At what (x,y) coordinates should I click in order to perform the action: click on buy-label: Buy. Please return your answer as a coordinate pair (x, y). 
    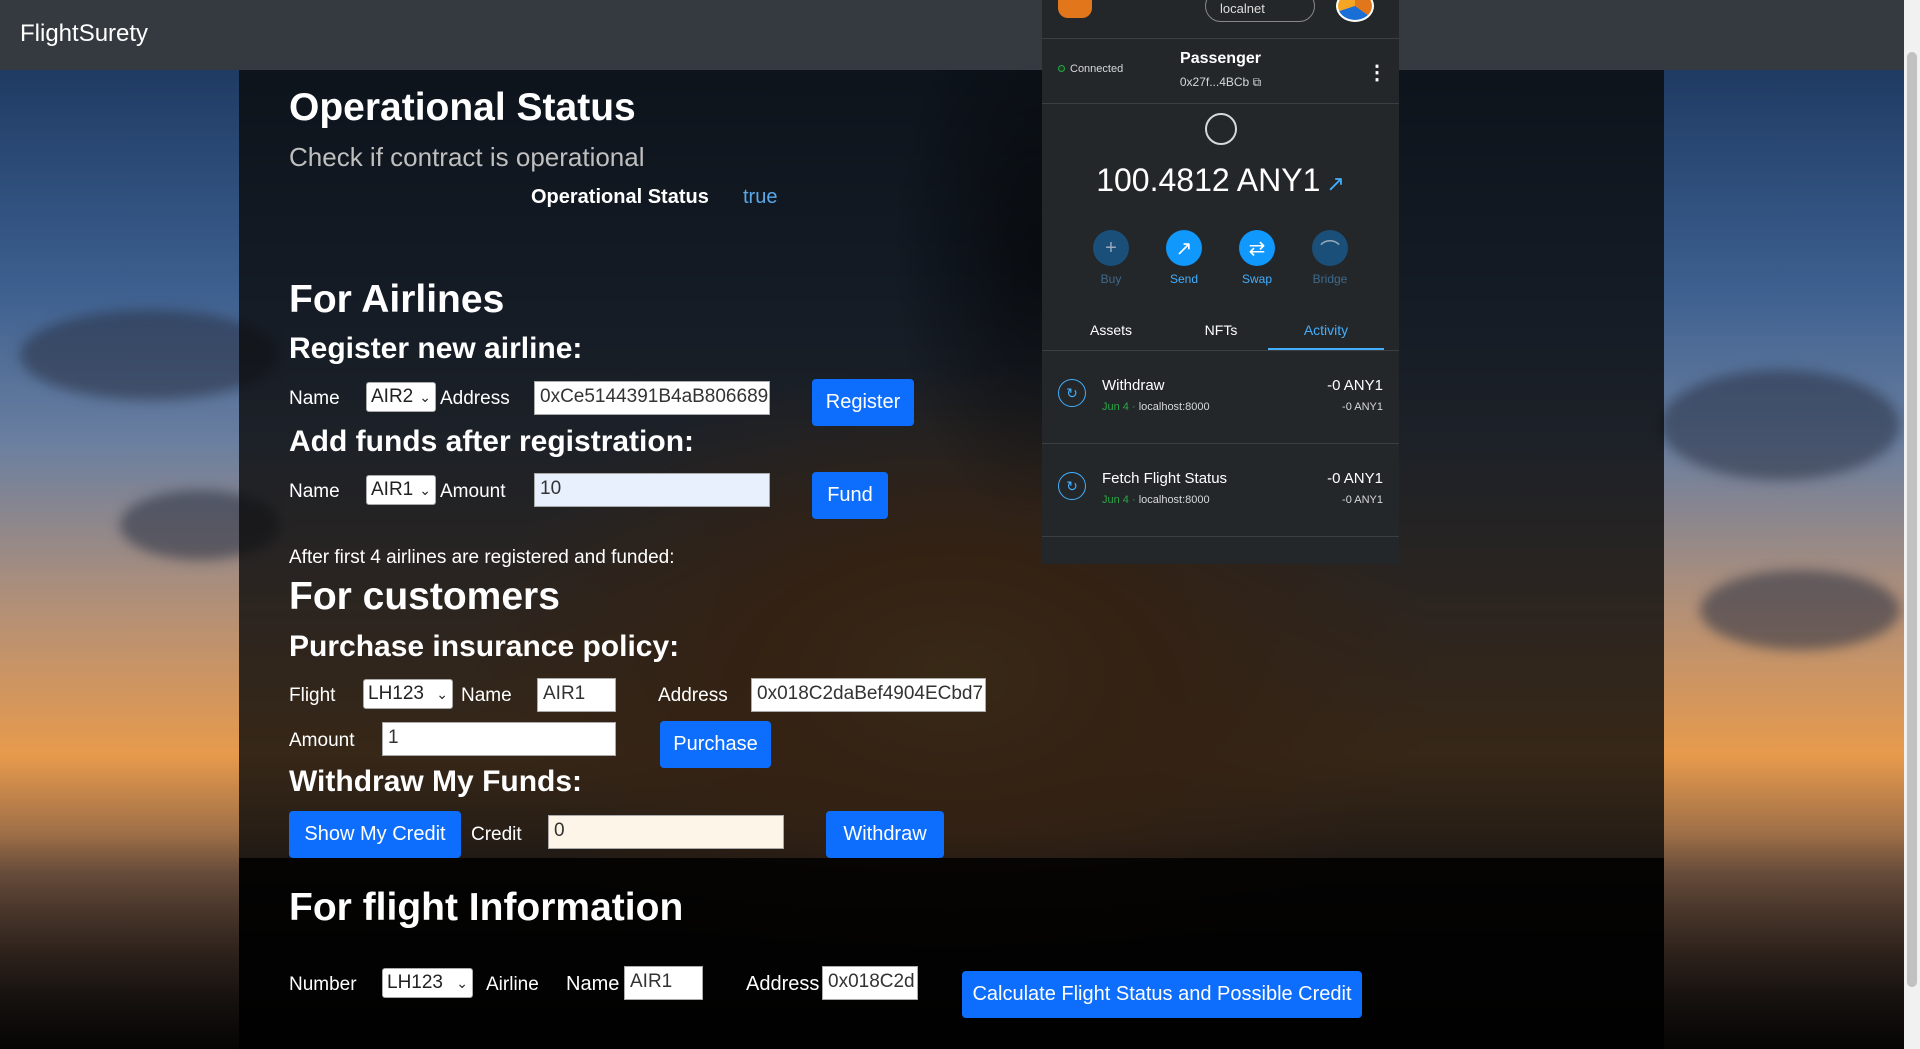
    Looking at the image, I should click on (1111, 279).